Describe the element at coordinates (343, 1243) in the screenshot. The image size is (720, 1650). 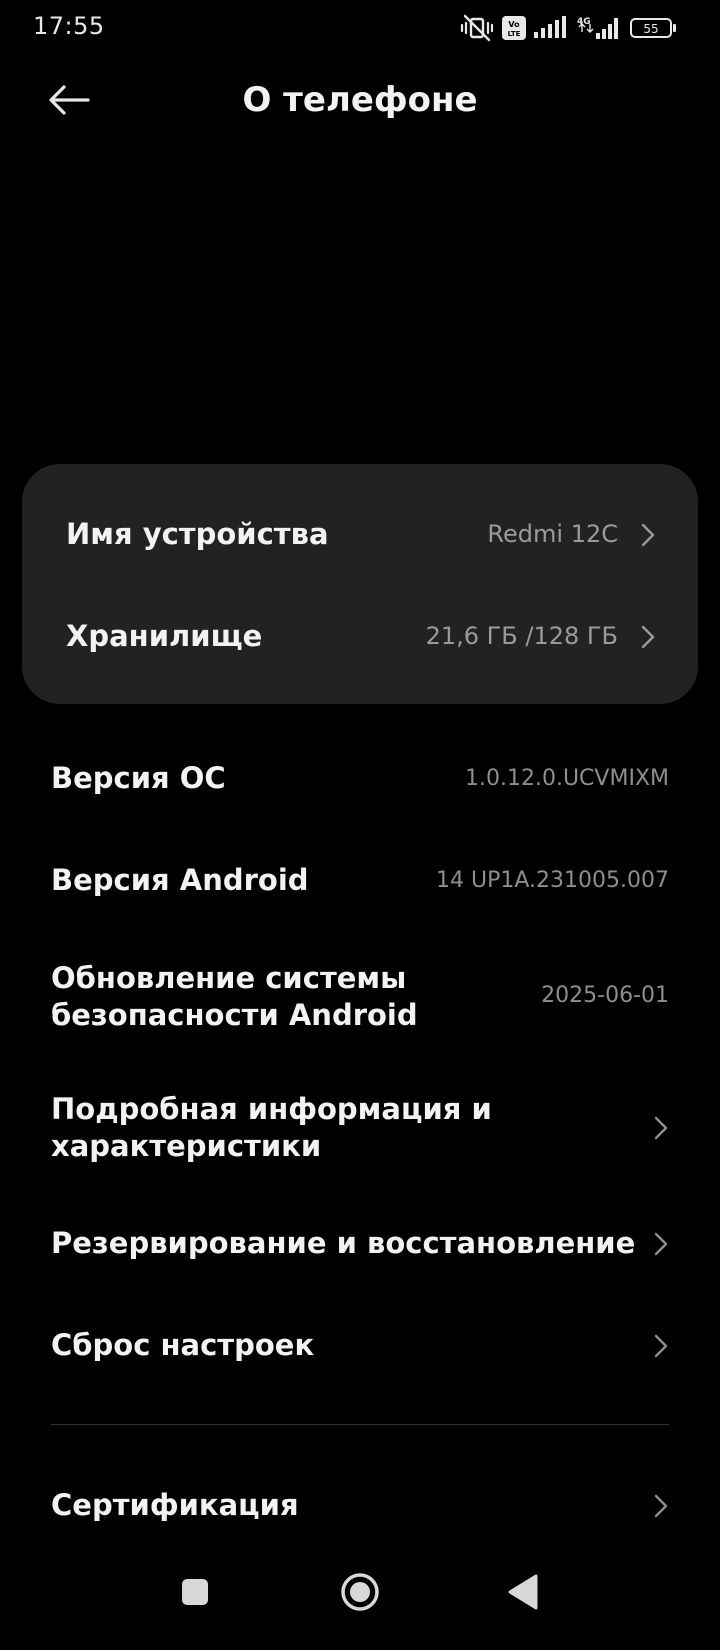
I see `backup-label: Резервирование и восстановление` at that location.